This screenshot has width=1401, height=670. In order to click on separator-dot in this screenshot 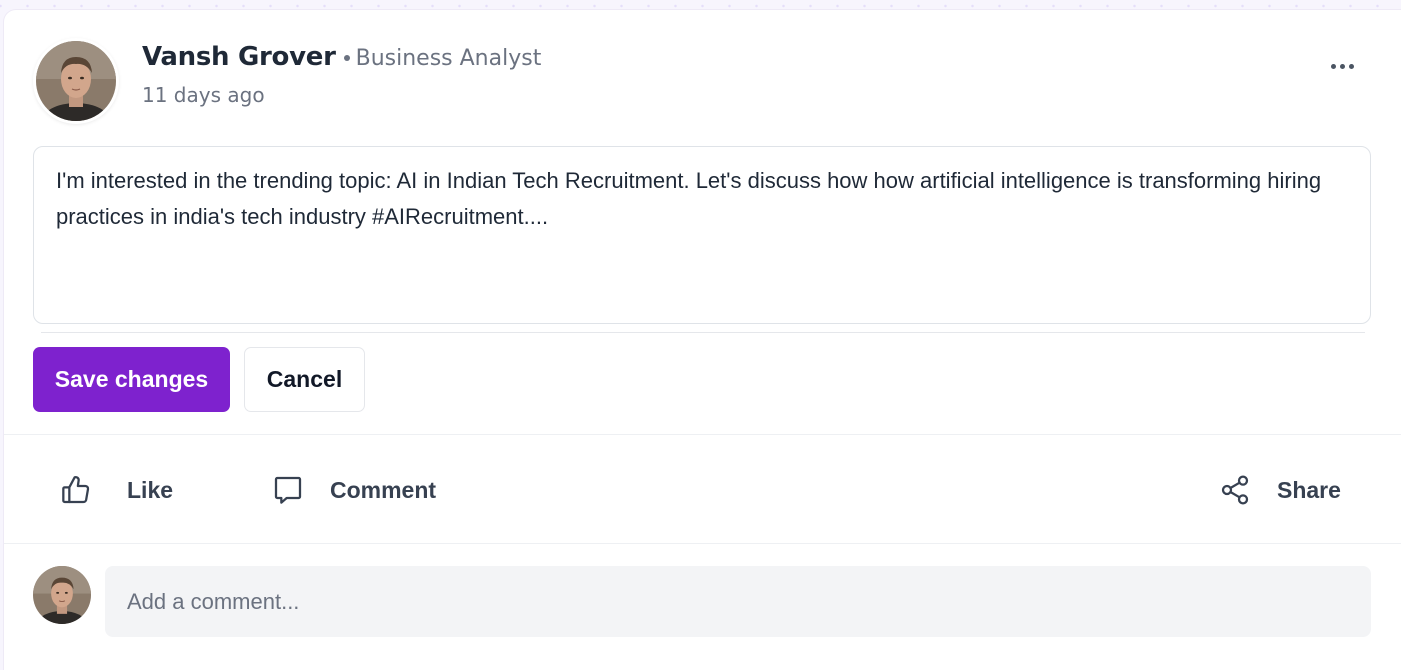, I will do `click(346, 57)`.